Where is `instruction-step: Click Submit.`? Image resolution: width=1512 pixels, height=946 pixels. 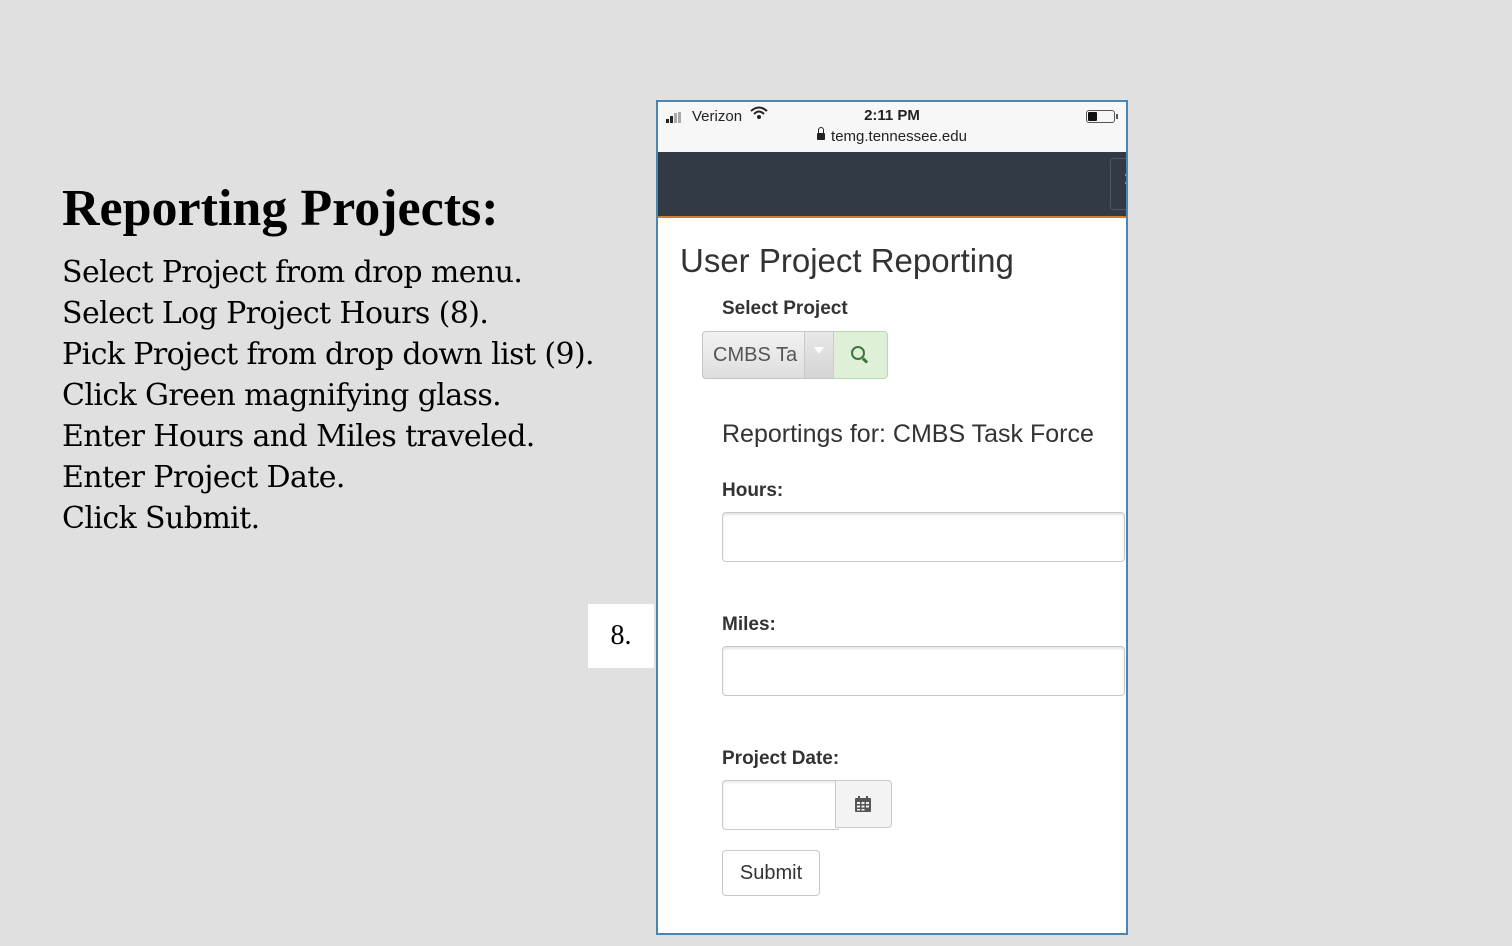
instruction-step: Click Submit. is located at coordinates (161, 518).